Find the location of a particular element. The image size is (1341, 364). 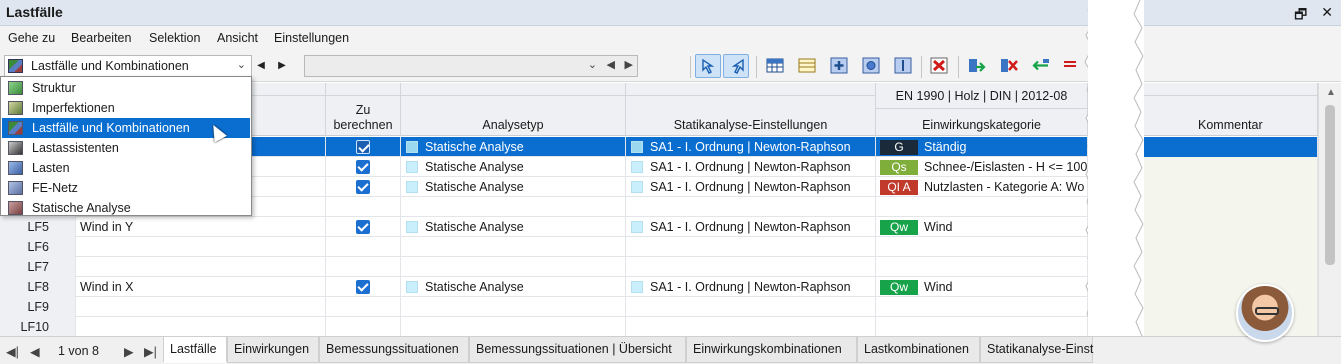

dropdown-item-fe-netz: FE-Netz is located at coordinates (126, 188).